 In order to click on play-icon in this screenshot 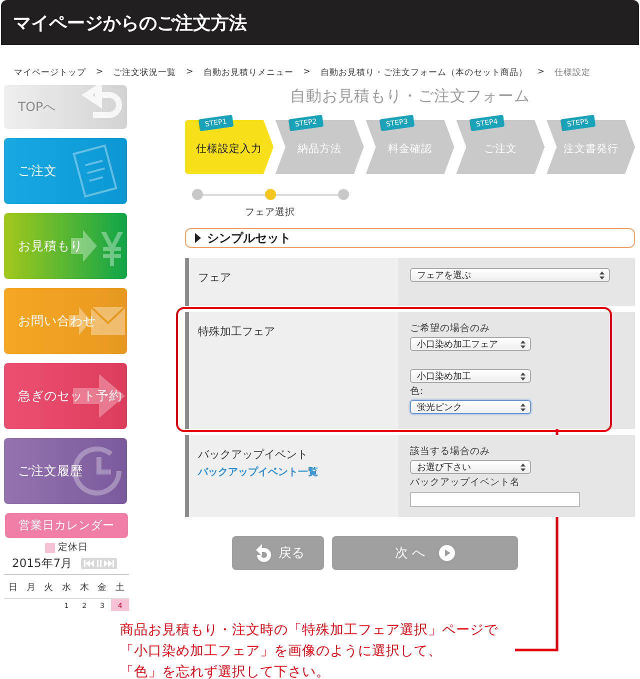, I will do `click(447, 553)`.